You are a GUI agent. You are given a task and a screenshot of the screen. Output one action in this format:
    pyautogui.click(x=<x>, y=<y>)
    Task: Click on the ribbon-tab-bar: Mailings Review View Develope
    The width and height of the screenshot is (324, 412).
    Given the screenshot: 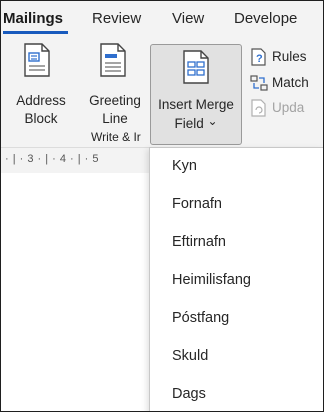 What is the action you would take?
    pyautogui.click(x=162, y=18)
    